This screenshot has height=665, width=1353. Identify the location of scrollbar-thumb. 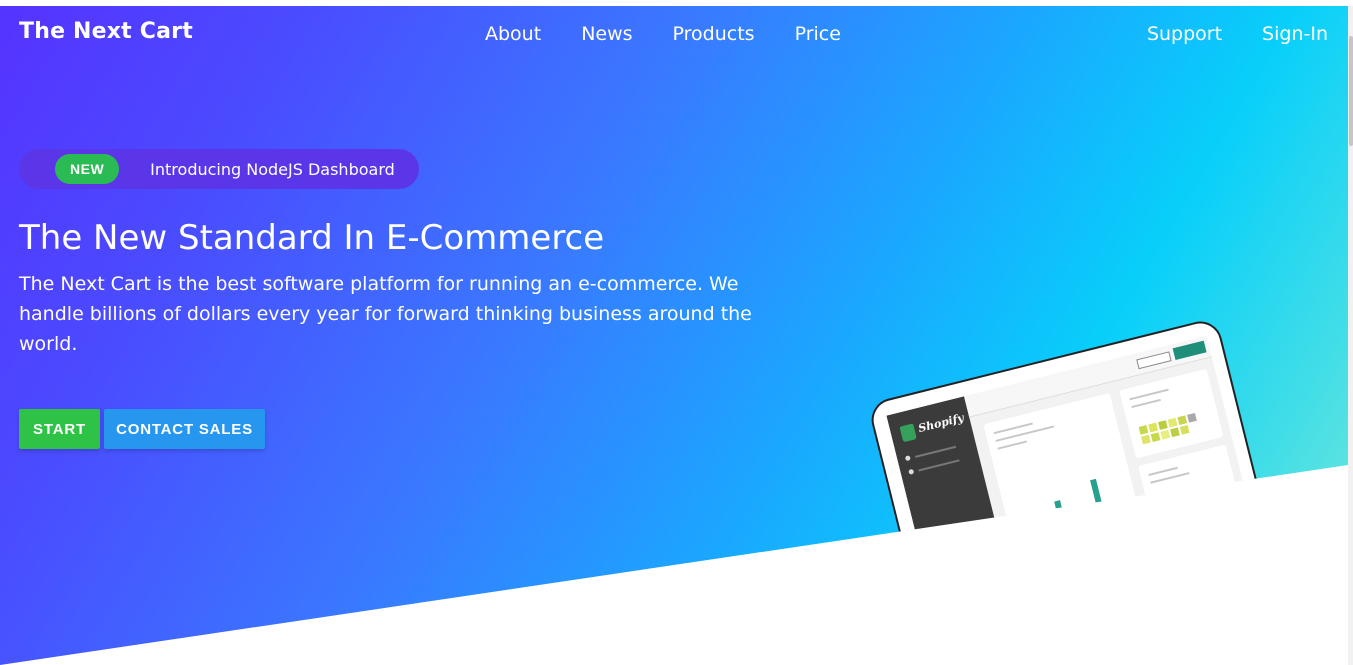
(1351, 91).